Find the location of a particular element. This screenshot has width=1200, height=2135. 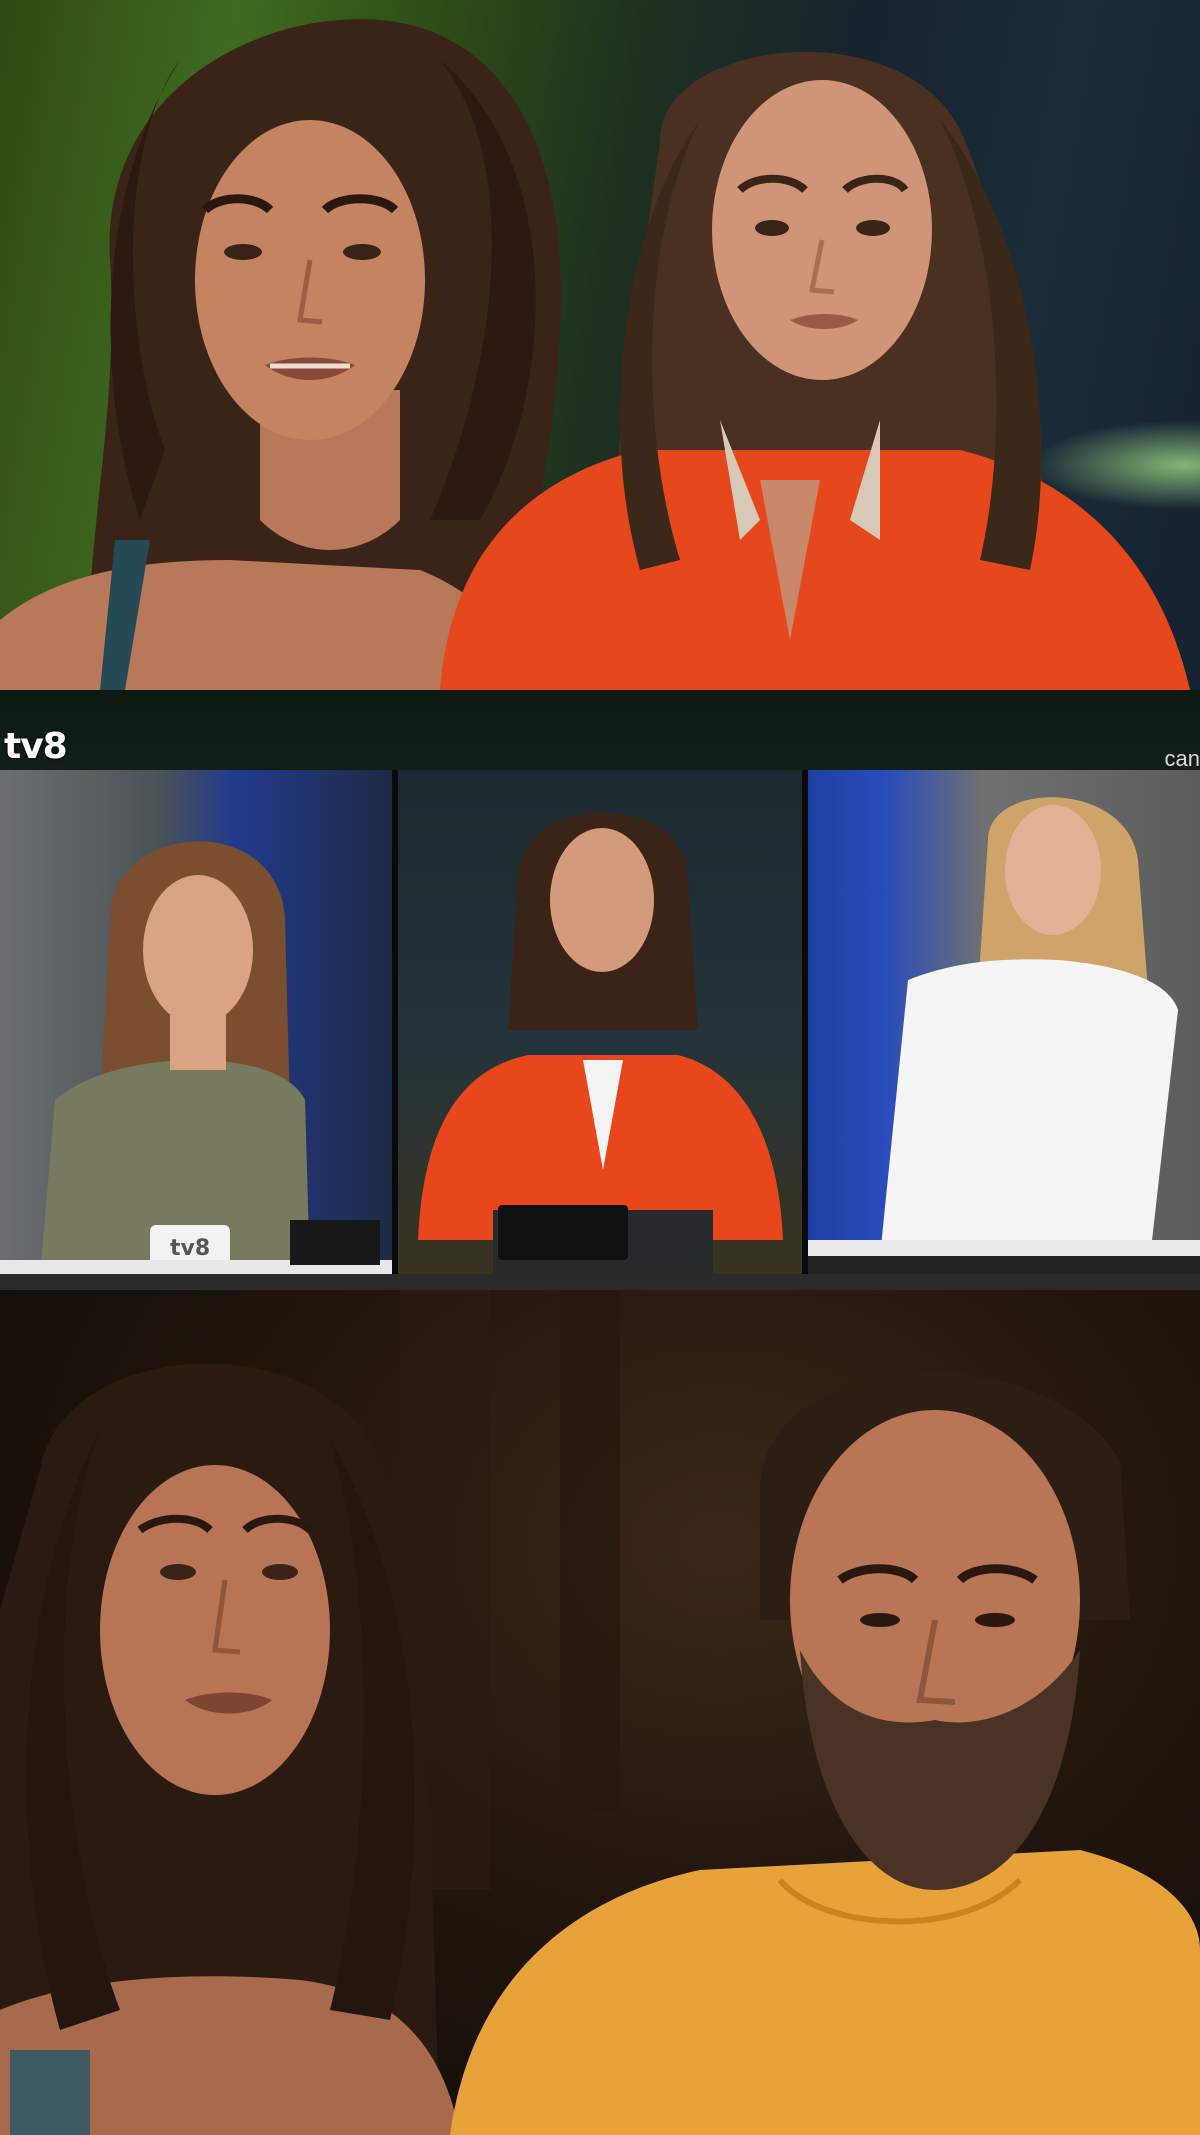

studio-shot-center is located at coordinates (600, 1023).